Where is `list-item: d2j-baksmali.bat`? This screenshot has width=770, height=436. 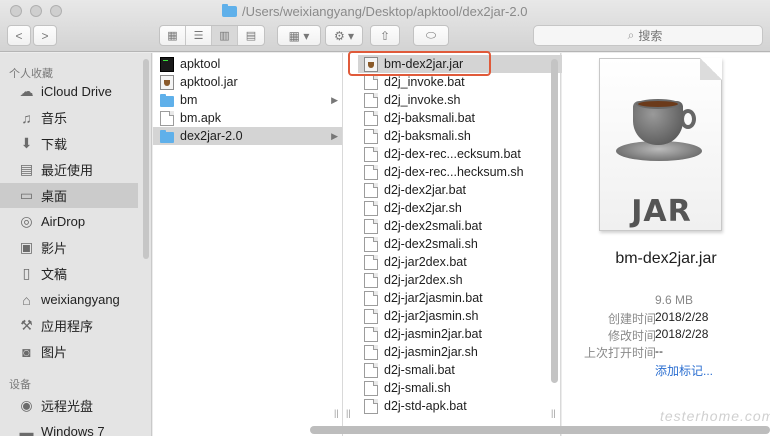 list-item: d2j-baksmali.bat is located at coordinates (460, 118).